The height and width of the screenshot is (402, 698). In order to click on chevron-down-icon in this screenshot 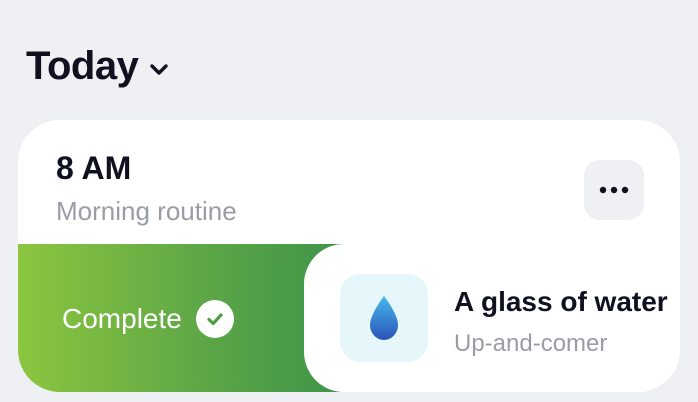, I will do `click(159, 69)`.